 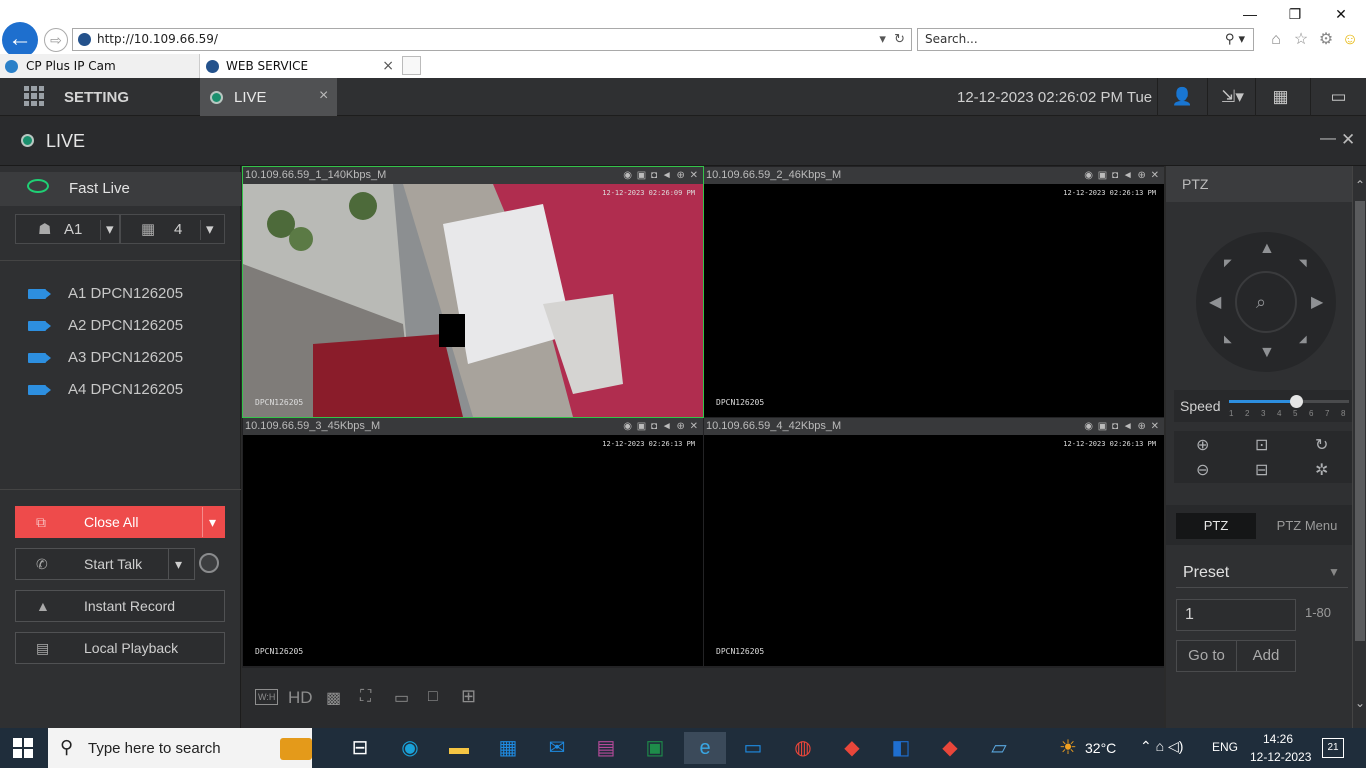 I want to click on speed-slider-handle, so click(x=1296, y=401).